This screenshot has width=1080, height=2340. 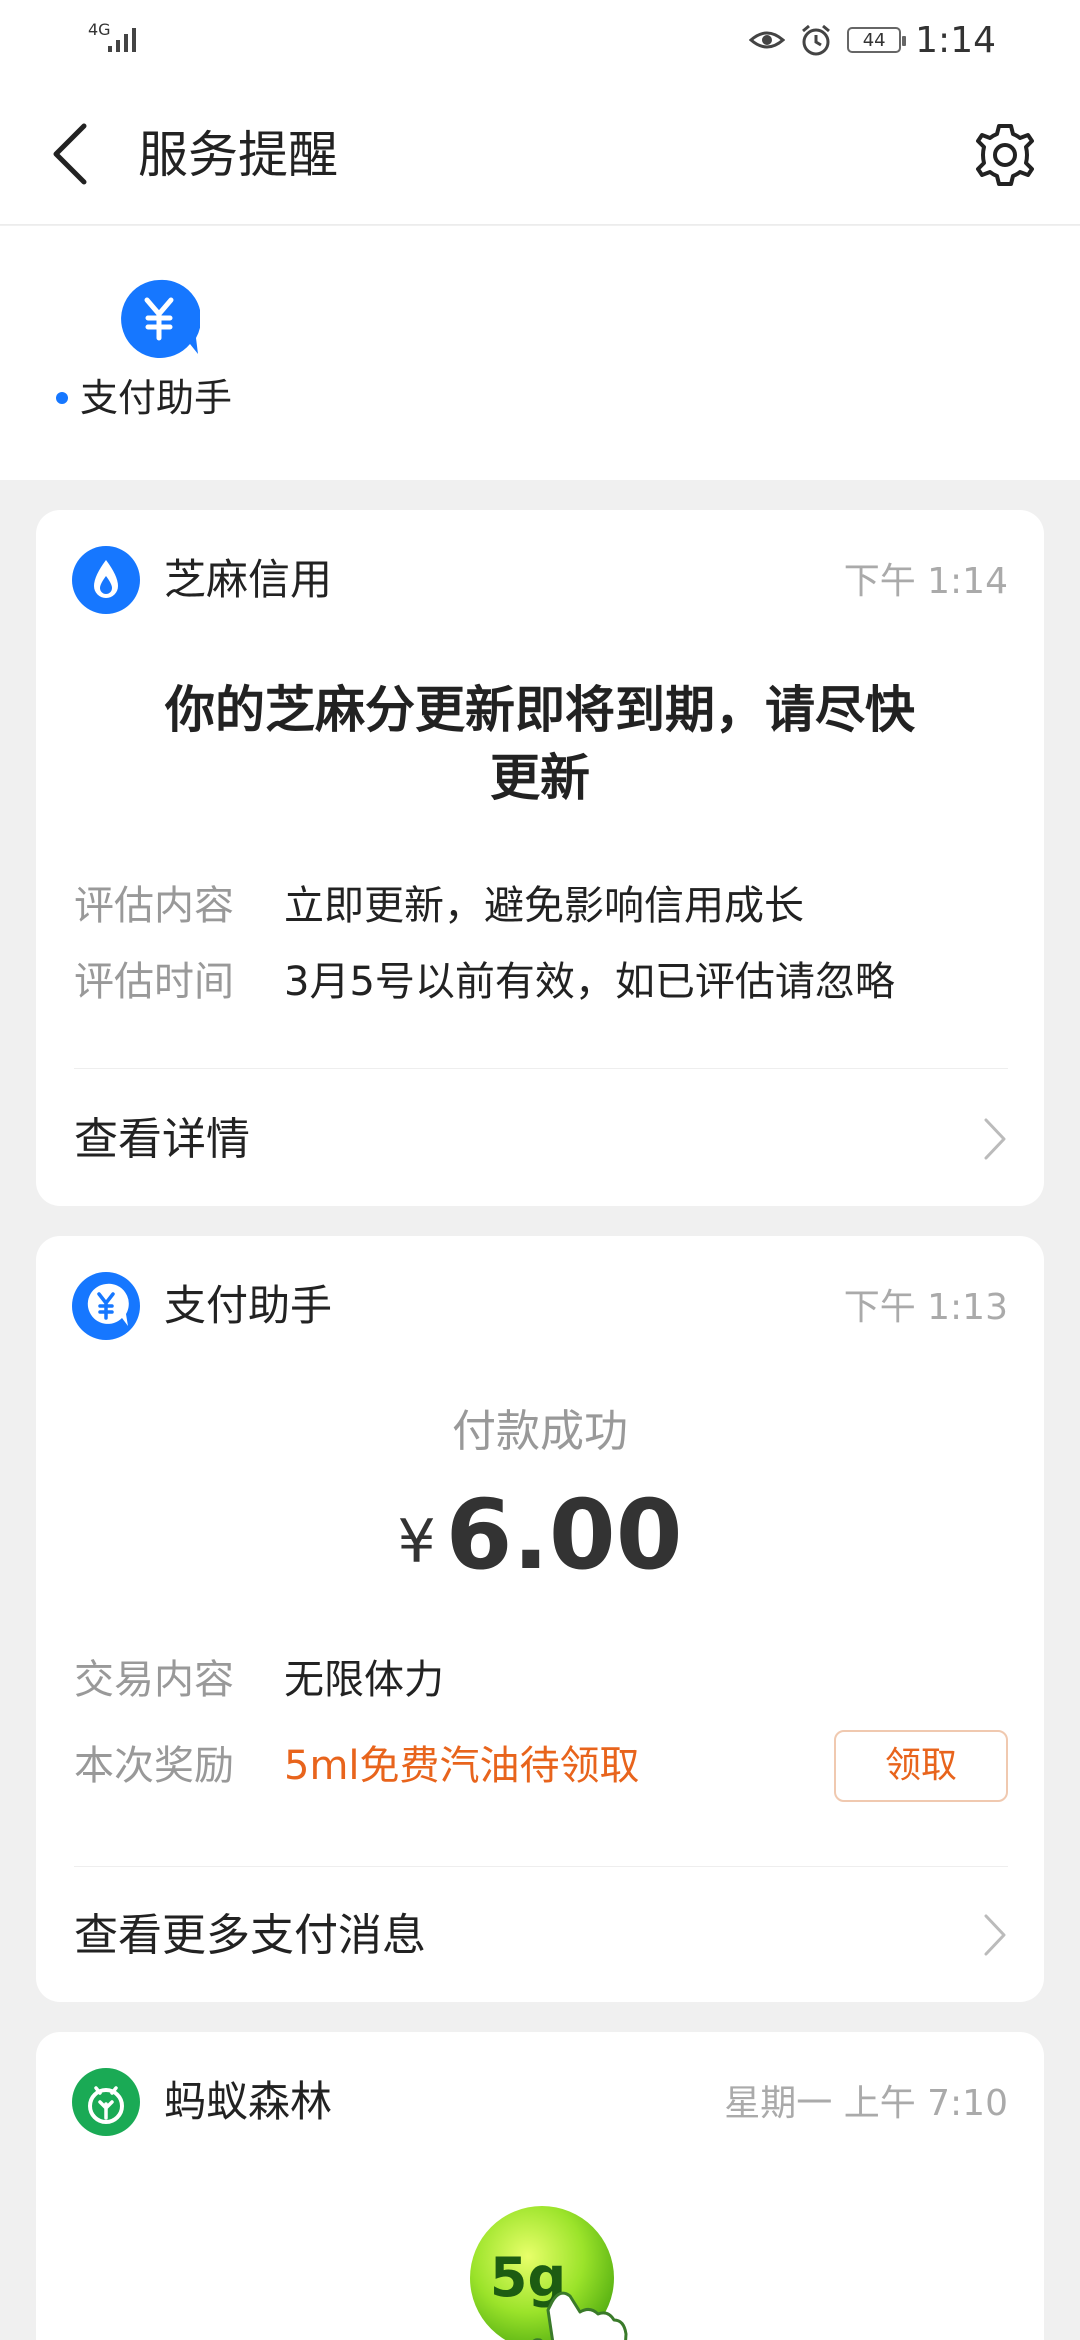 I want to click on status-bar: 4G 44 1:14, so click(x=540, y=40).